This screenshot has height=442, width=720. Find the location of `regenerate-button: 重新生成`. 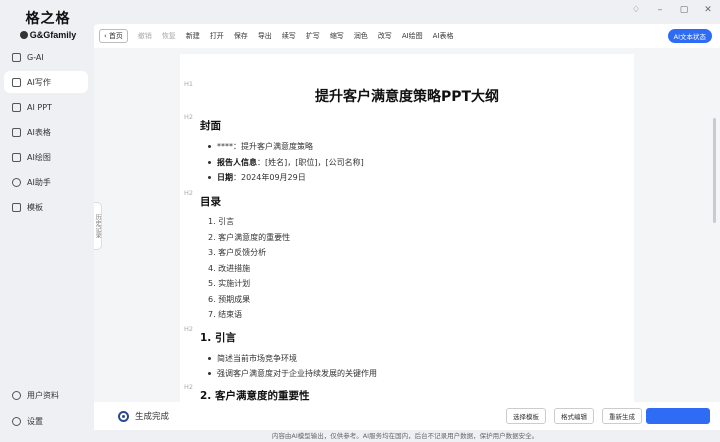

regenerate-button: 重新生成 is located at coordinates (622, 416).